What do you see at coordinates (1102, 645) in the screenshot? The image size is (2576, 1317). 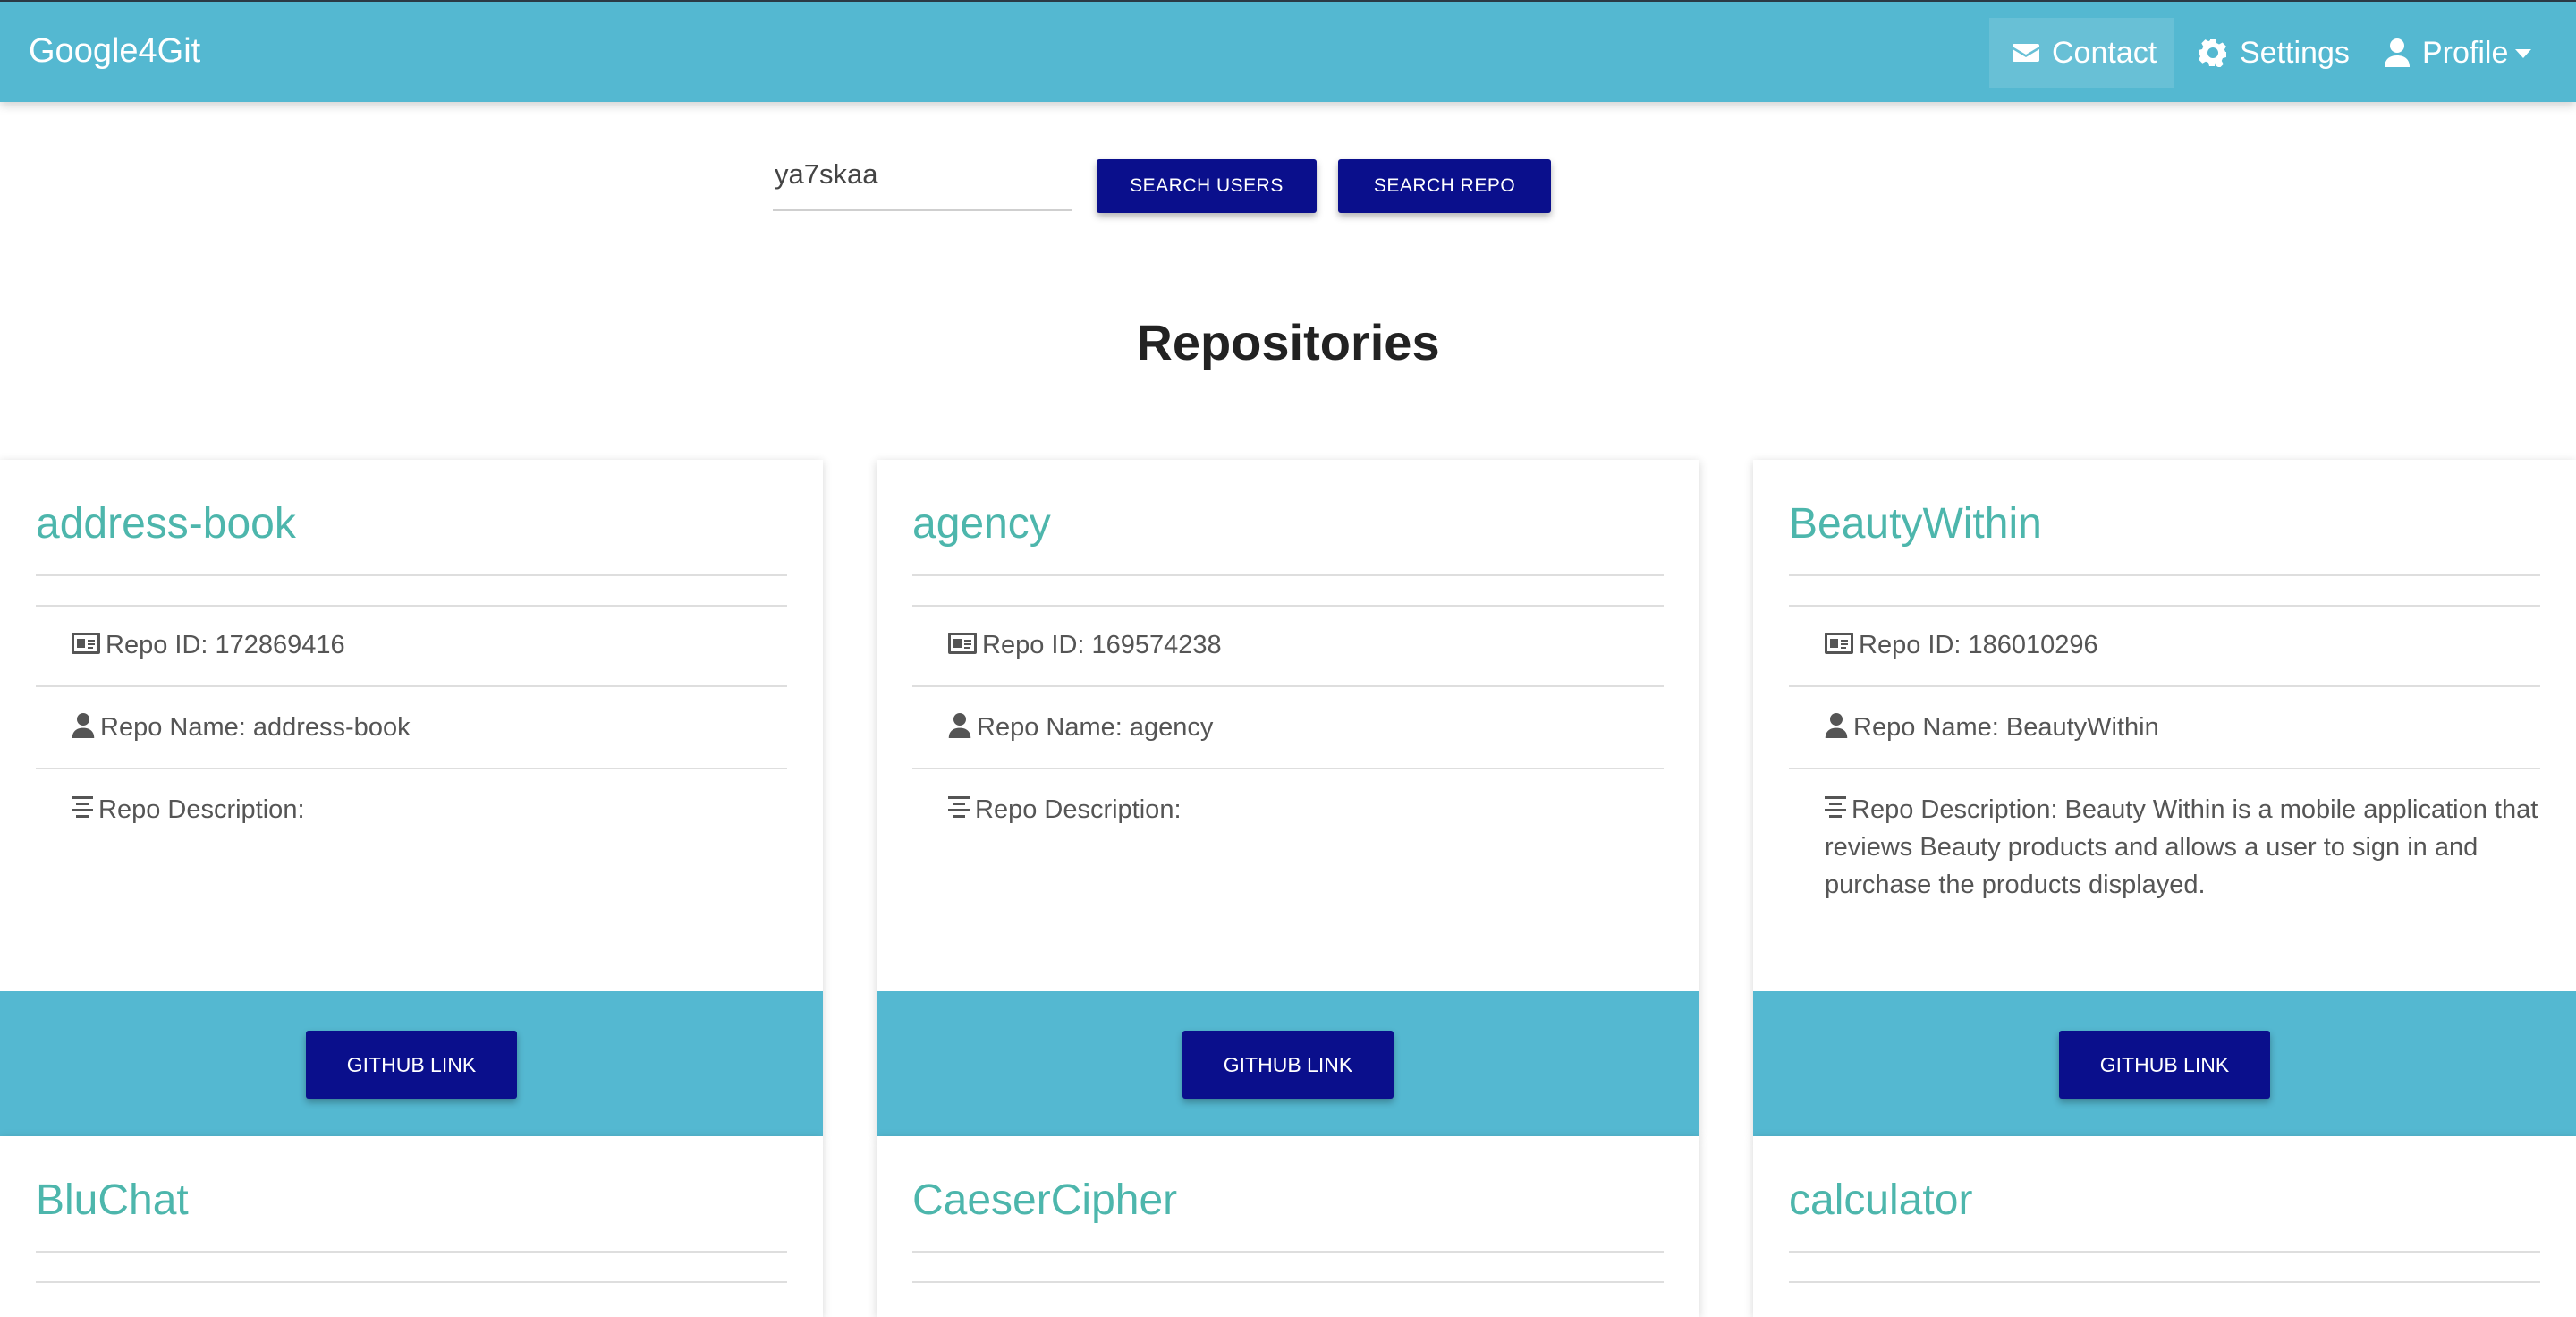 I see `repo-id-text: Repo ID: 169574238` at bounding box center [1102, 645].